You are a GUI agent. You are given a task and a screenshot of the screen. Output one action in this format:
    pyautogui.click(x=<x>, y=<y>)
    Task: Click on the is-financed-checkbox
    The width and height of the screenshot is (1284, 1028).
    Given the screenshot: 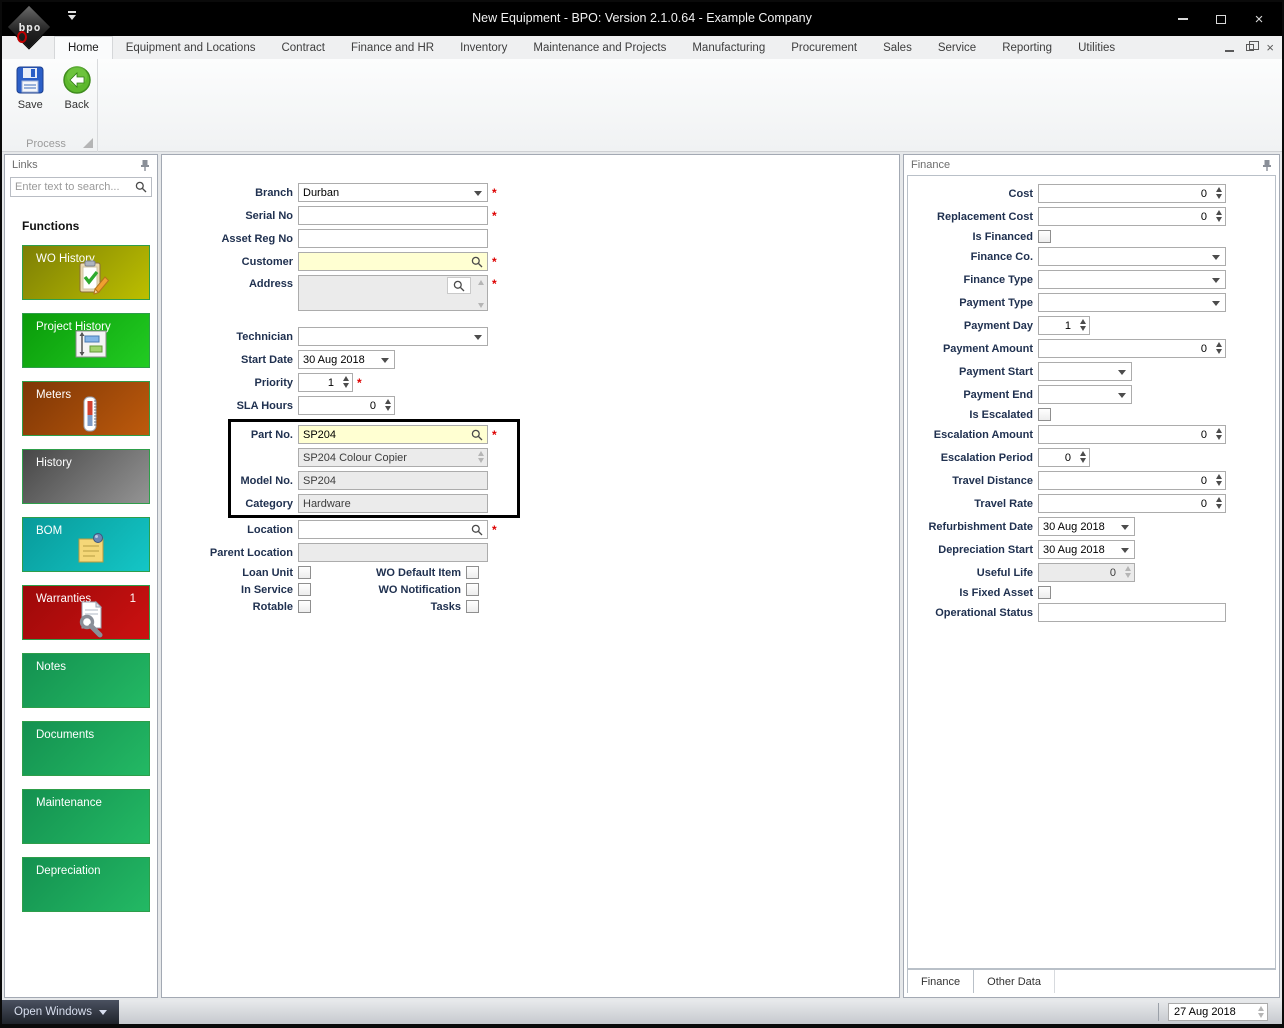 What is the action you would take?
    pyautogui.click(x=1044, y=236)
    